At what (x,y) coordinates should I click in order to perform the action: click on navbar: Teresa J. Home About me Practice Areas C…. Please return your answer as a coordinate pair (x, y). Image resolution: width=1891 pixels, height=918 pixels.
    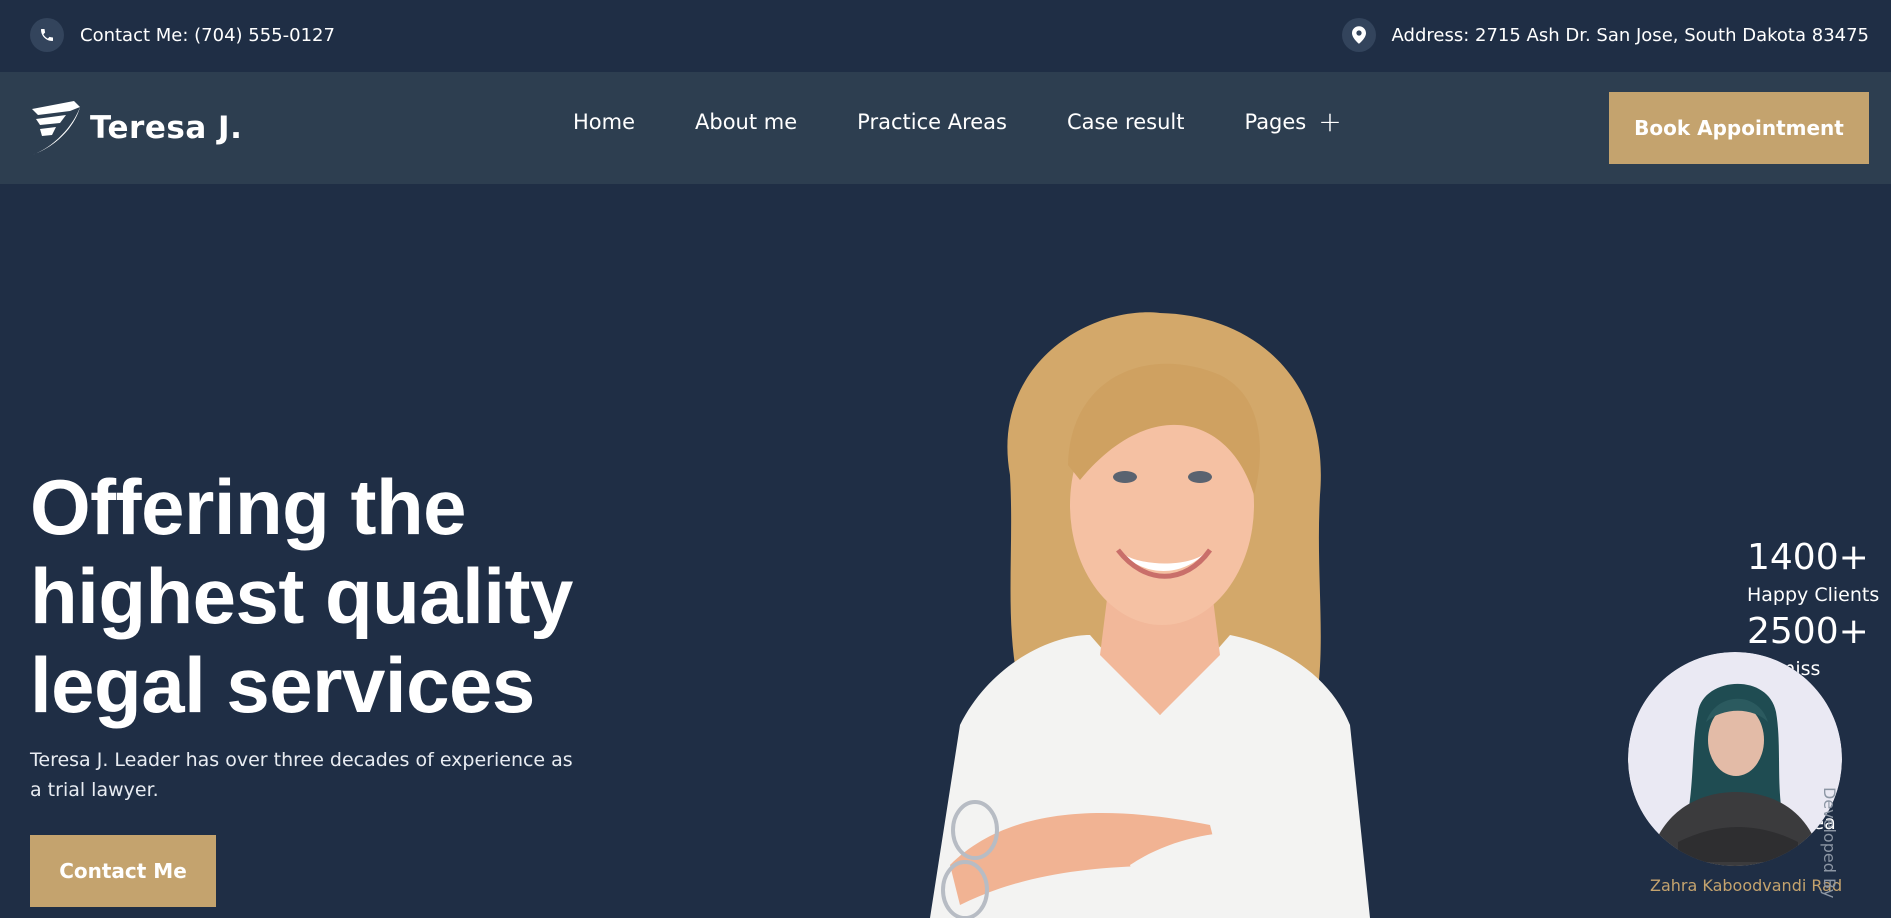
    Looking at the image, I should click on (945, 128).